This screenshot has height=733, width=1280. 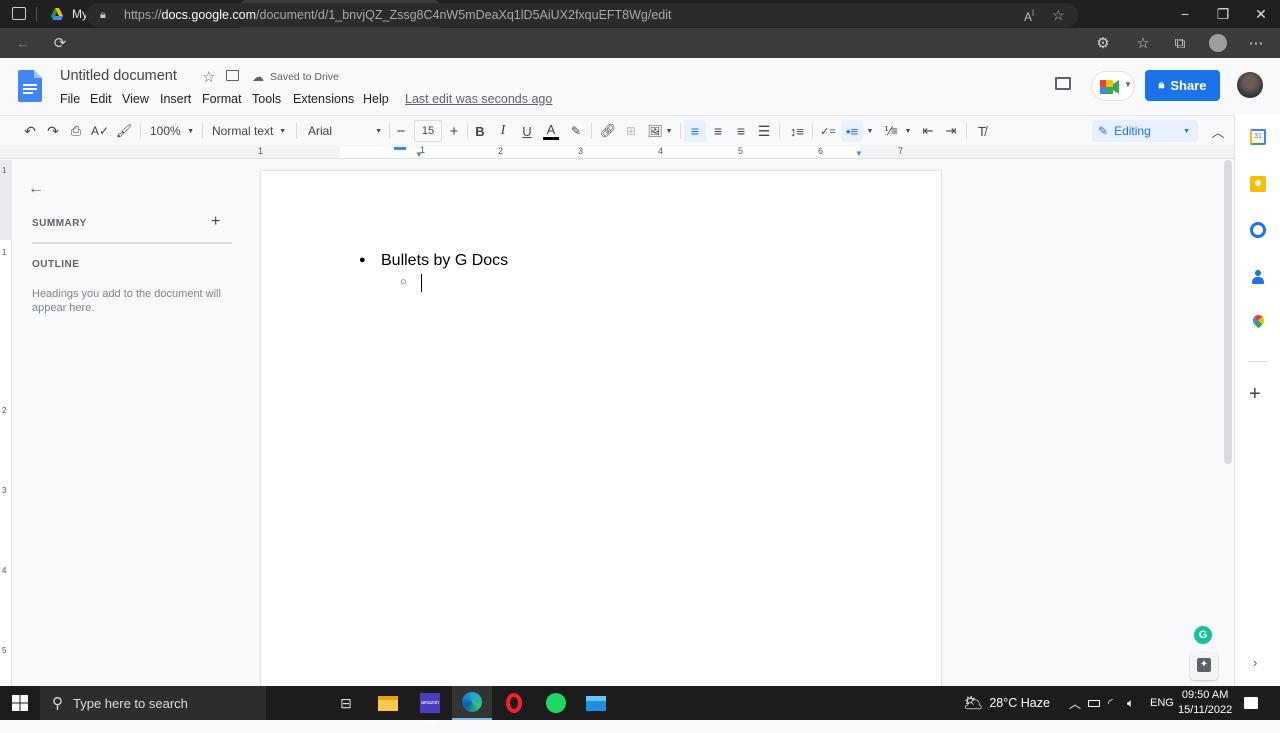 What do you see at coordinates (514, 703) in the screenshot?
I see `opera-icon` at bounding box center [514, 703].